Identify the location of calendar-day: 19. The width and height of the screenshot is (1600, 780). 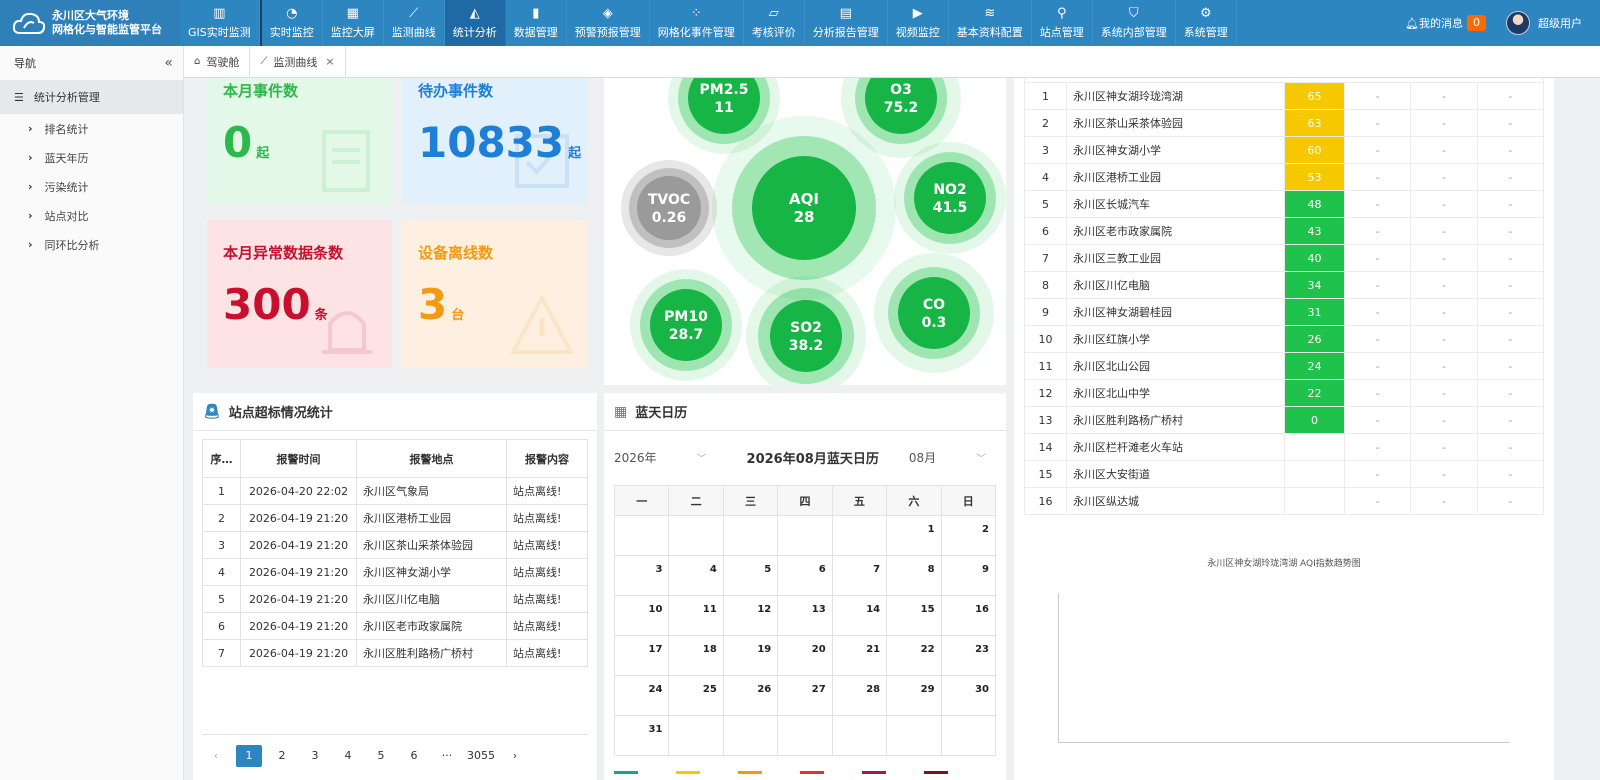
(750, 655).